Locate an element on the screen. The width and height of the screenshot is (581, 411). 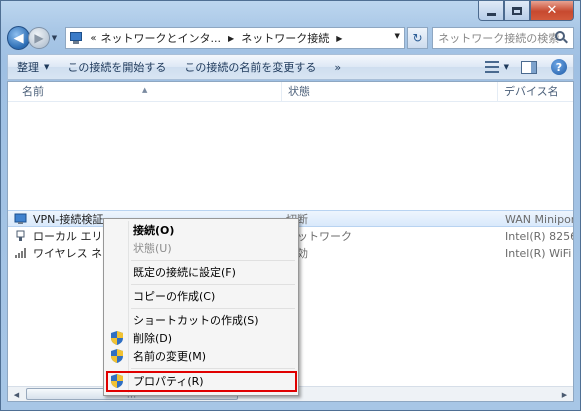
menu-item-label: 名前の変更(M) is located at coordinates (170, 356).